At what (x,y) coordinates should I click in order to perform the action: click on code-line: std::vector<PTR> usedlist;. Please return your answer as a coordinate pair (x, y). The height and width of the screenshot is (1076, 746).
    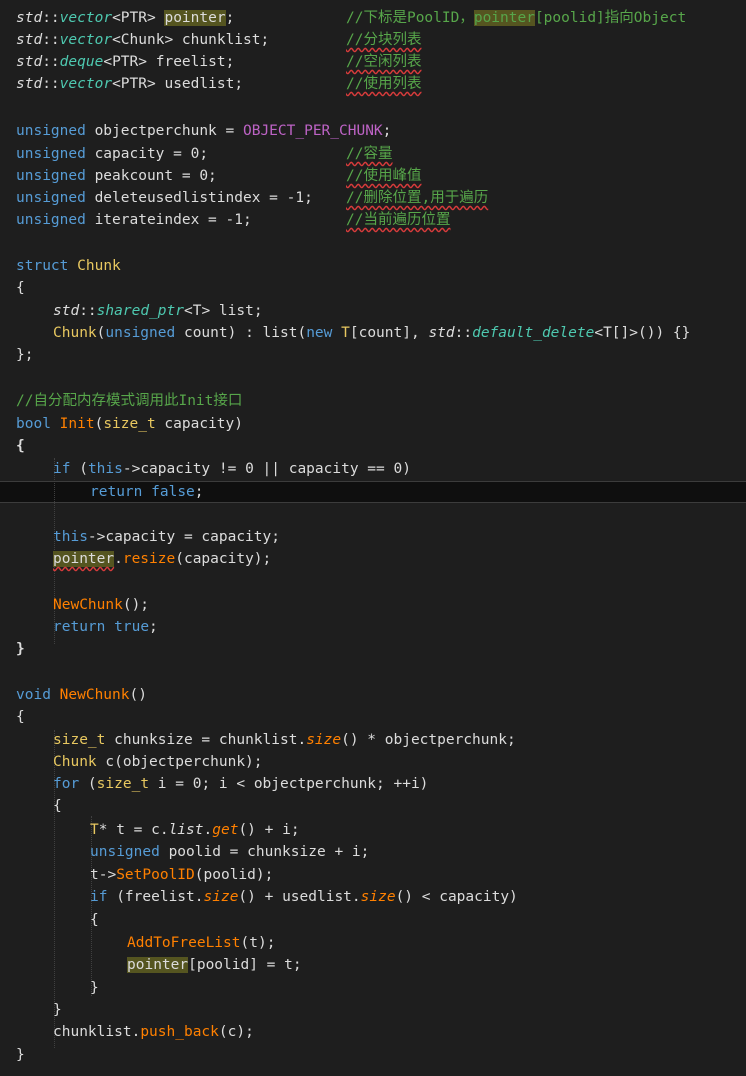
    Looking at the image, I should click on (129, 84).